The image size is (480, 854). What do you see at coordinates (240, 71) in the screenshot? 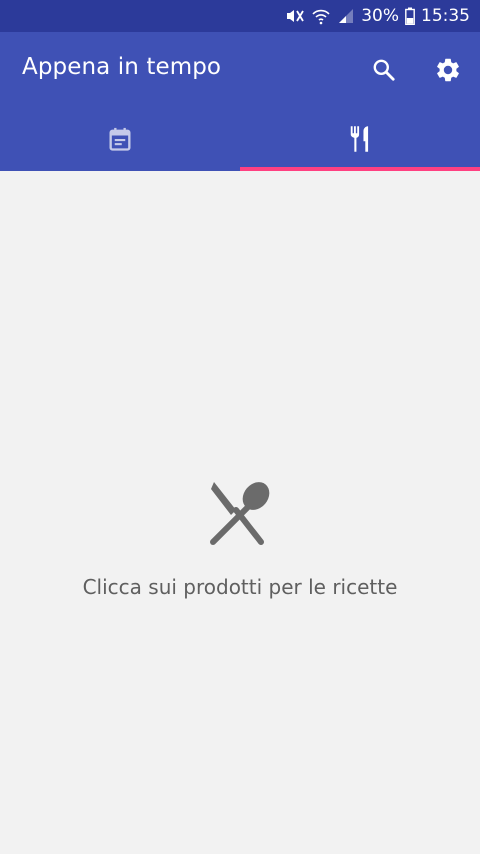
I see `app-bar: Appena in tempo` at bounding box center [240, 71].